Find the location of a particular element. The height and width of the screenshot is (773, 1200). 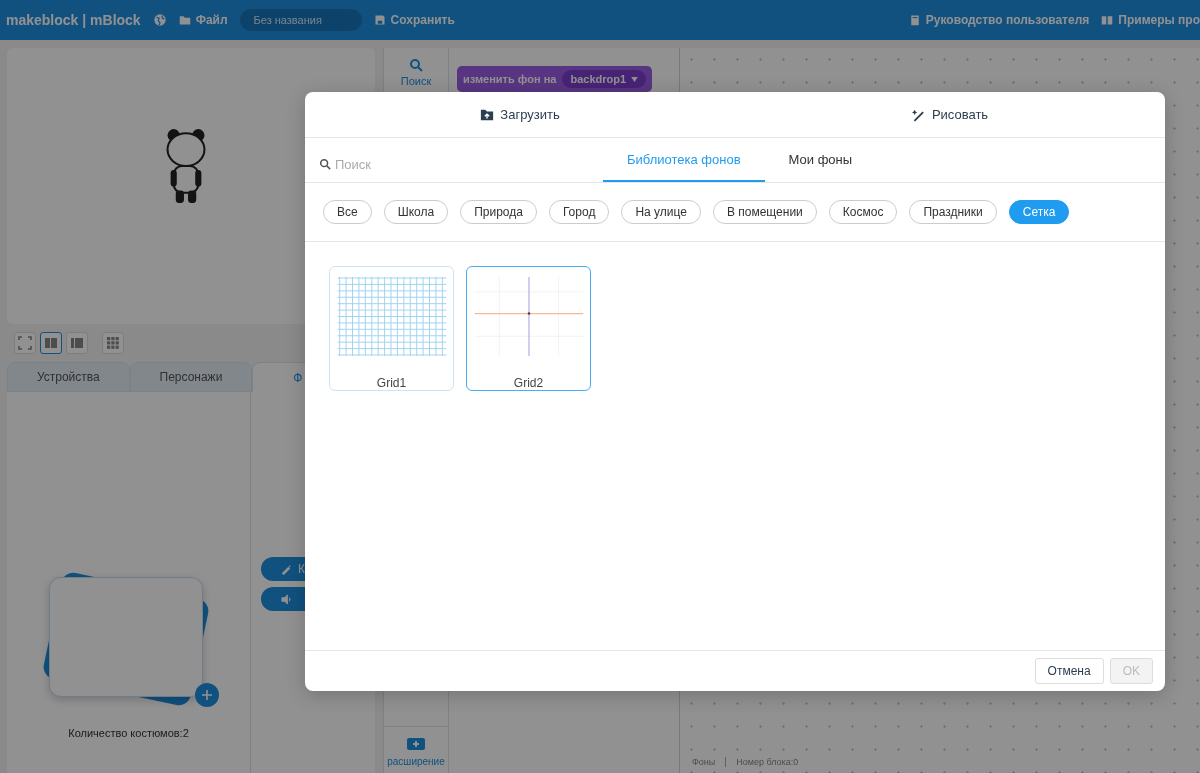

panel-tab: Устройства is located at coordinates (68, 377).